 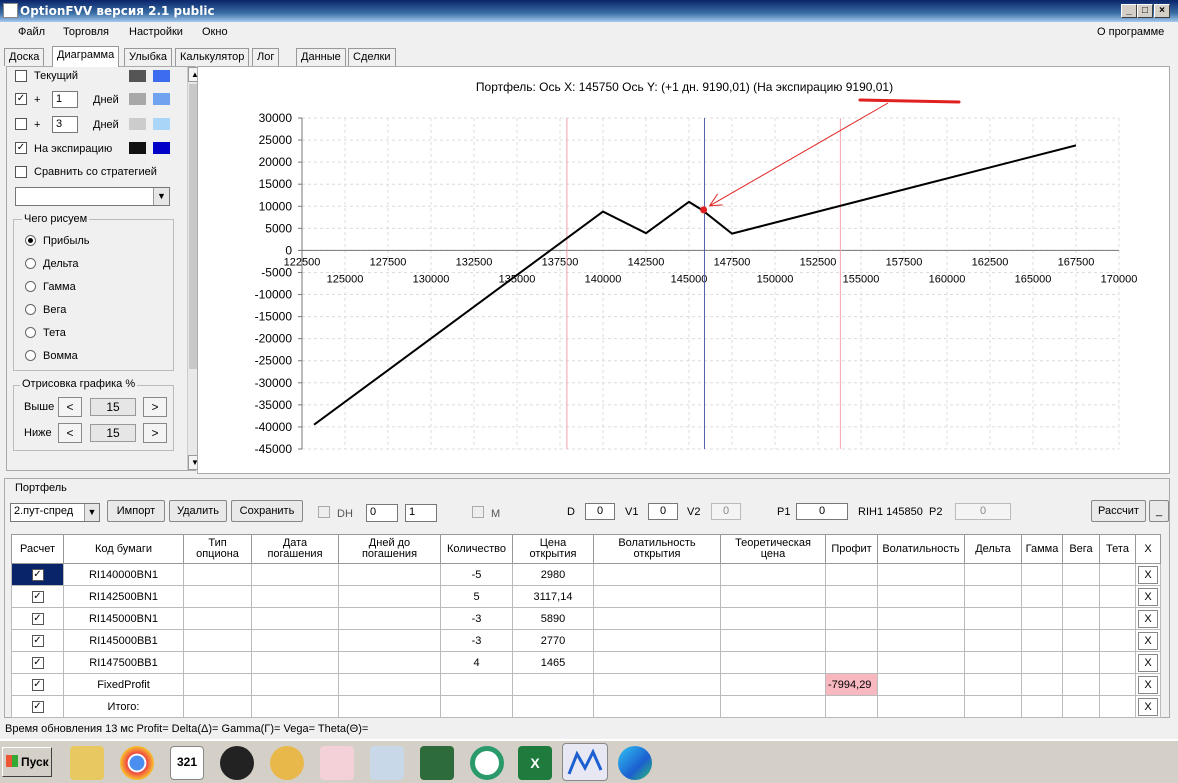 What do you see at coordinates (30, 286) in the screenshot?
I see `radio-gamma` at bounding box center [30, 286].